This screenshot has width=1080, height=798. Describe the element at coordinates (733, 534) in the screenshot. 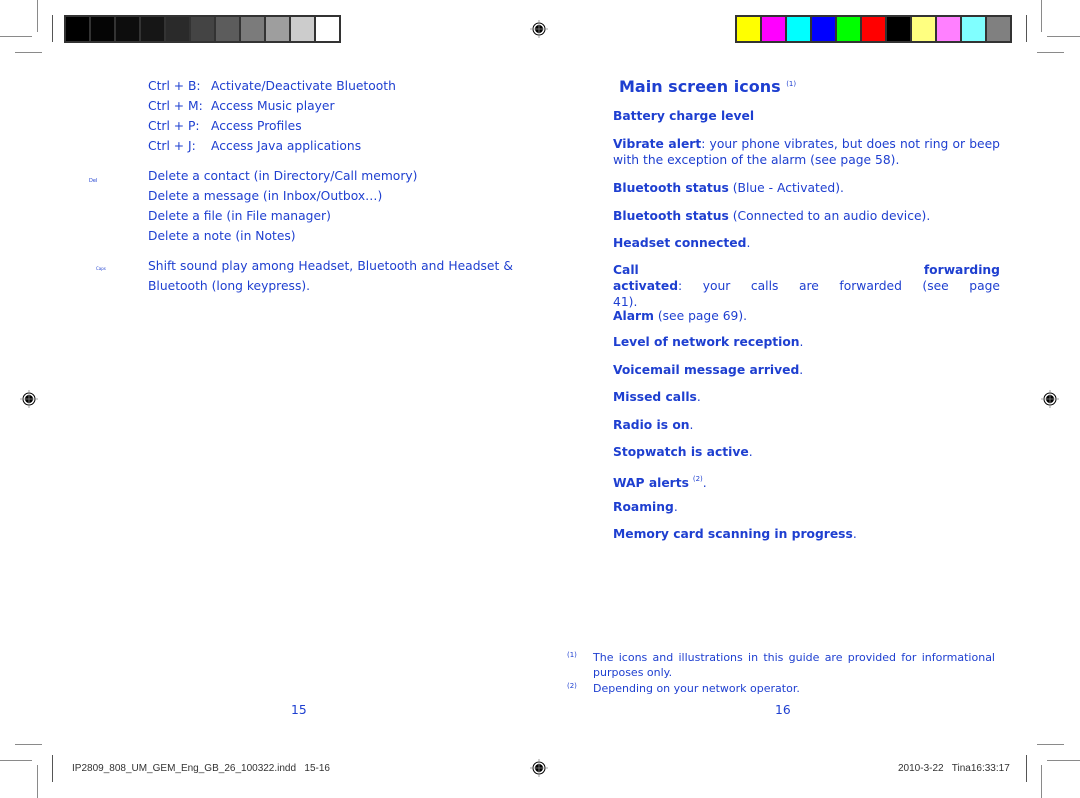

I see `item-label: Memory card scanning in progress` at that location.